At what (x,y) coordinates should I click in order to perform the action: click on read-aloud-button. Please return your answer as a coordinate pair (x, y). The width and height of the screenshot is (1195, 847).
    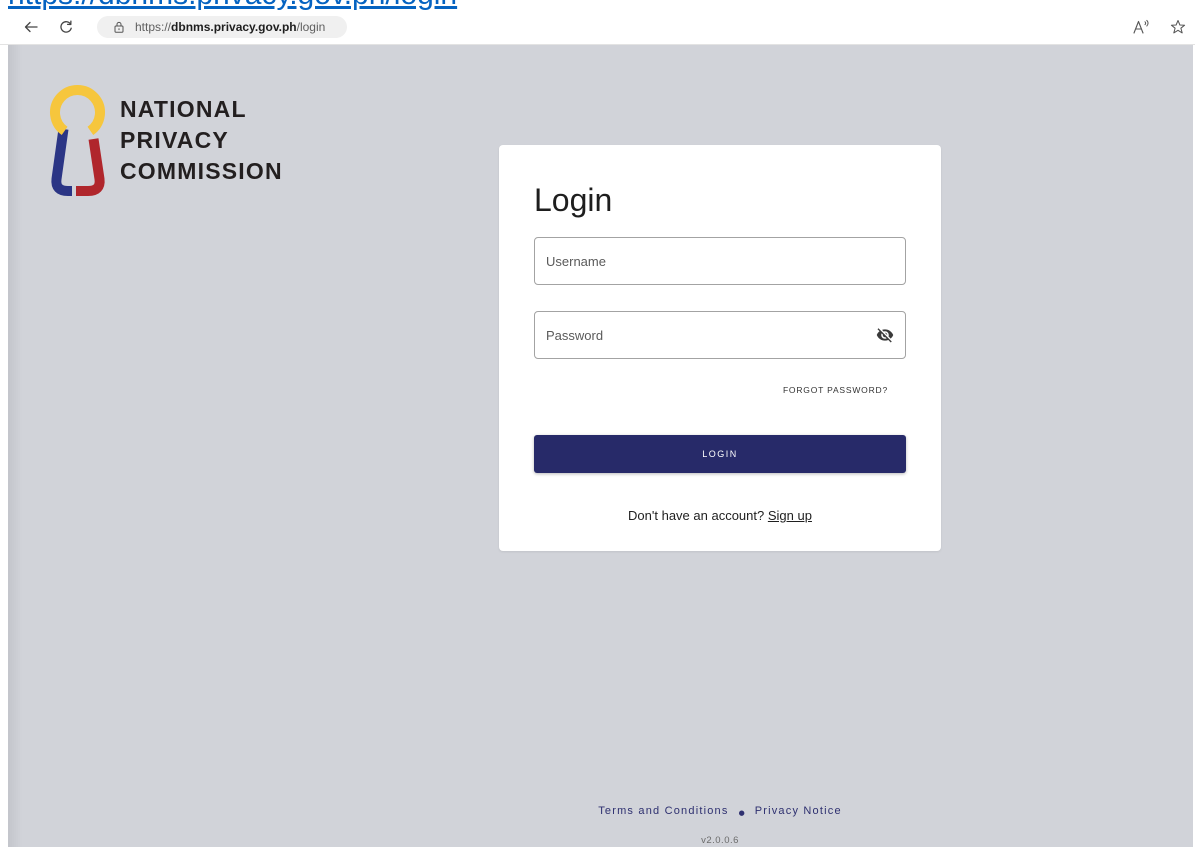
    Looking at the image, I should click on (1142, 27).